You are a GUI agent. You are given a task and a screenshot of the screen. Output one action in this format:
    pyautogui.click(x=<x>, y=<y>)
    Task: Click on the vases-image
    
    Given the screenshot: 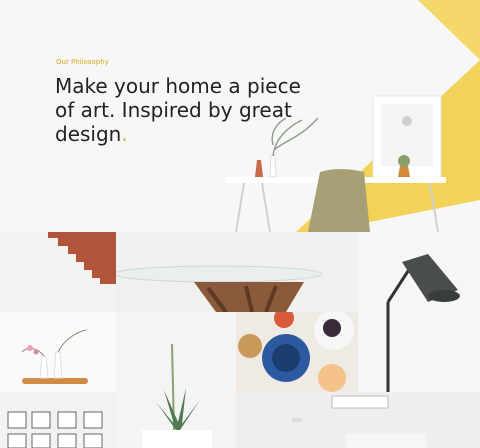 What is the action you would take?
    pyautogui.click(x=54, y=356)
    